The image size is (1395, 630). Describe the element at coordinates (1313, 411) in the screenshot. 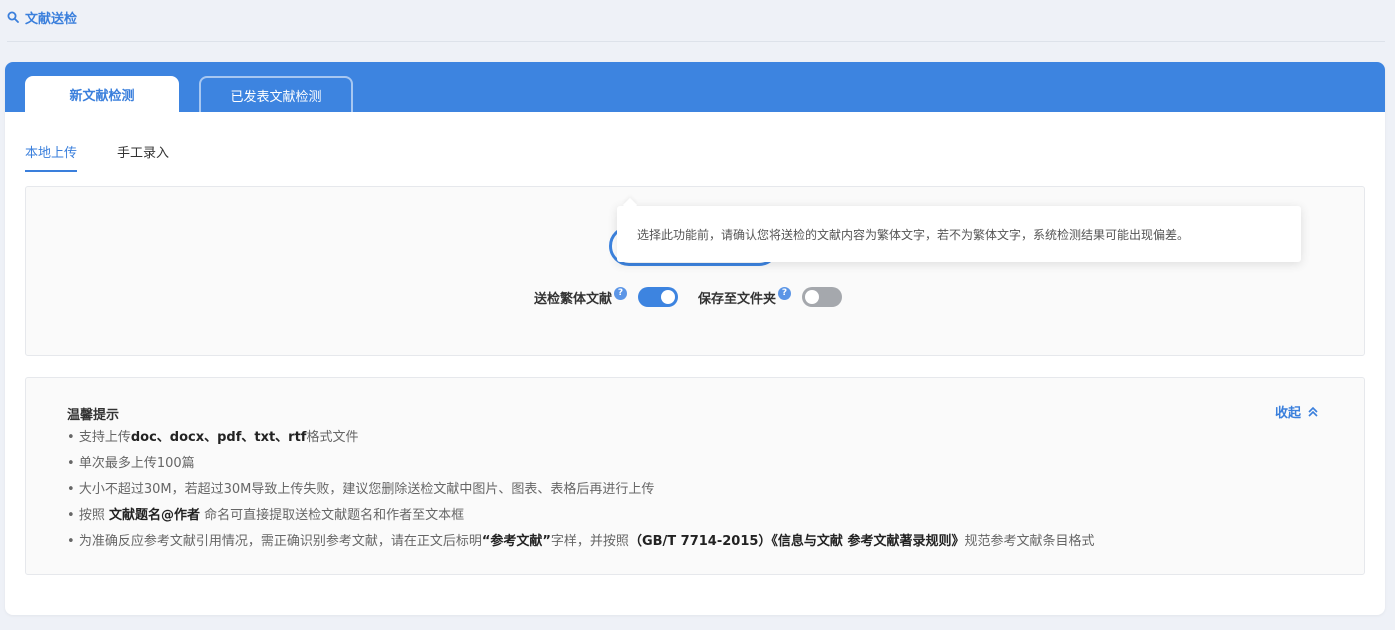

I see `chevron-up-double-icon` at that location.